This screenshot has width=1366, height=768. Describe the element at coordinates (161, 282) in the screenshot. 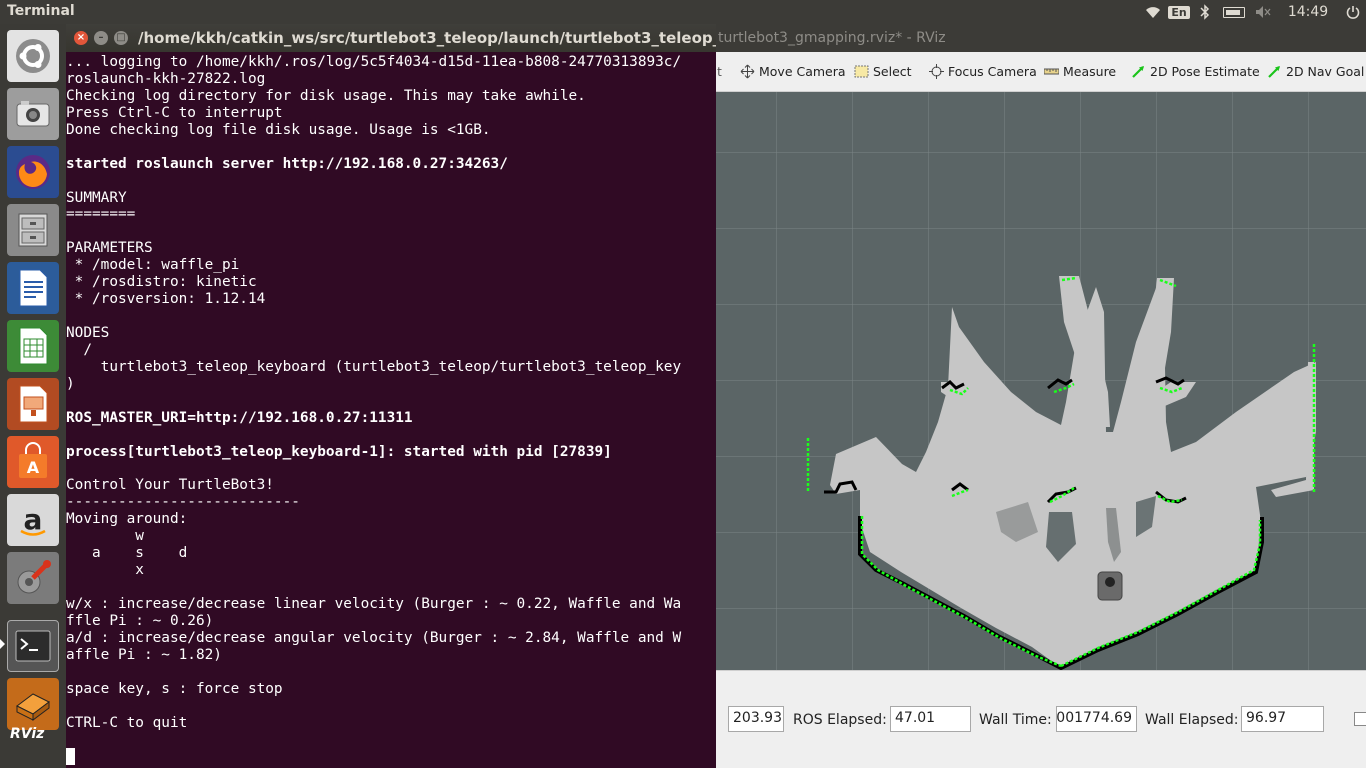

I see `terminal-line: * /rosdistro: kinetic` at that location.